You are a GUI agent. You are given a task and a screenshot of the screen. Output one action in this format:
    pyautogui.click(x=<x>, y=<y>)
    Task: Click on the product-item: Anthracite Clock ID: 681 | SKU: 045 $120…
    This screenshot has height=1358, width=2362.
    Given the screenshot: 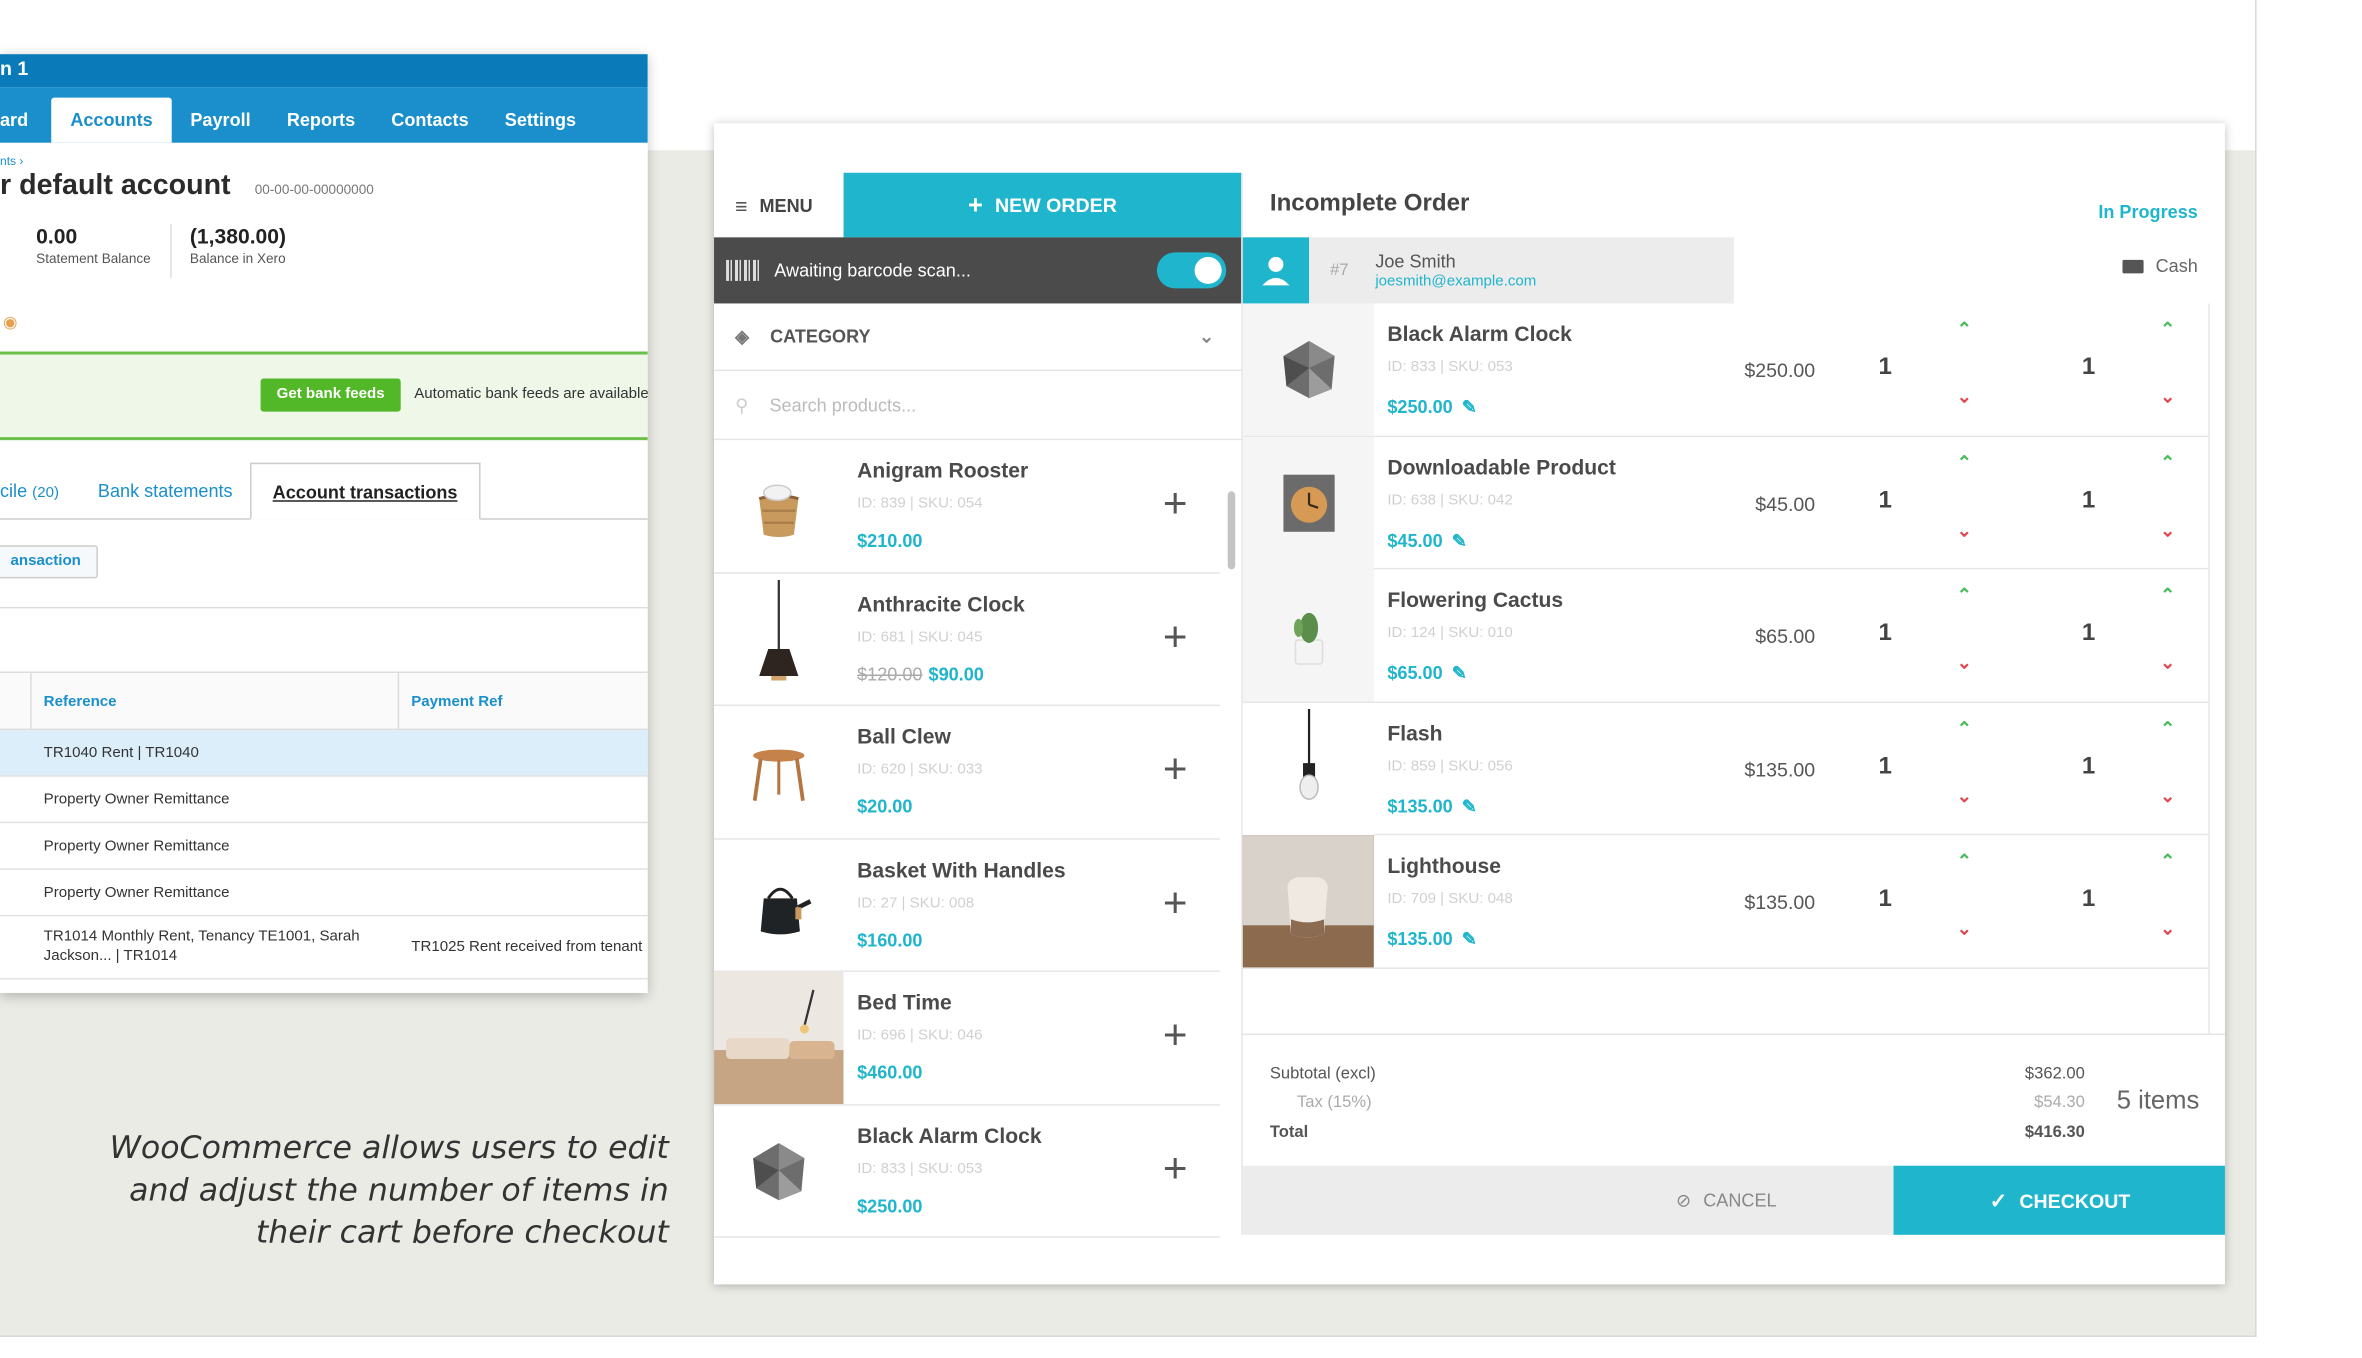 What is the action you would take?
    pyautogui.click(x=967, y=640)
    